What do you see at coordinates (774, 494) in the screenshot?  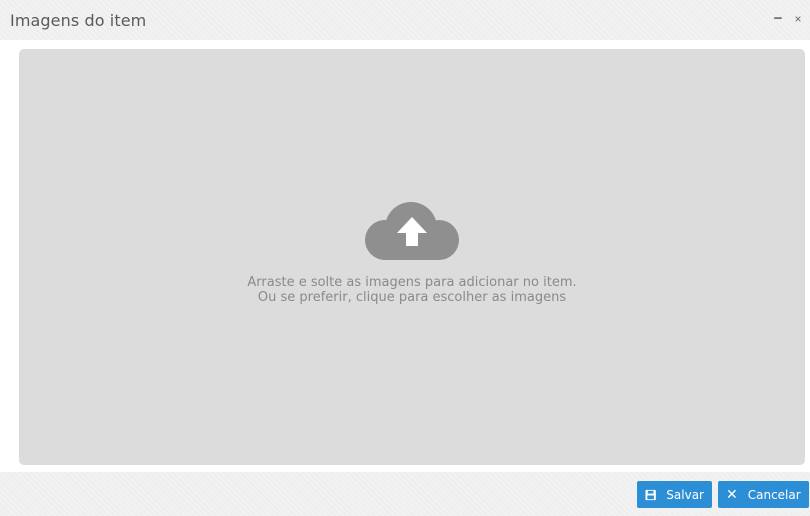 I see `cancel-button-label: Cancelar` at bounding box center [774, 494].